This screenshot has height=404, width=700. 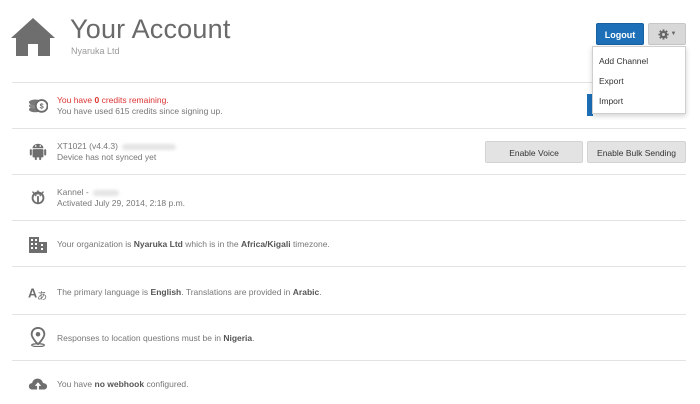 What do you see at coordinates (534, 152) in the screenshot?
I see `enable-voice-button: Enable Voice` at bounding box center [534, 152].